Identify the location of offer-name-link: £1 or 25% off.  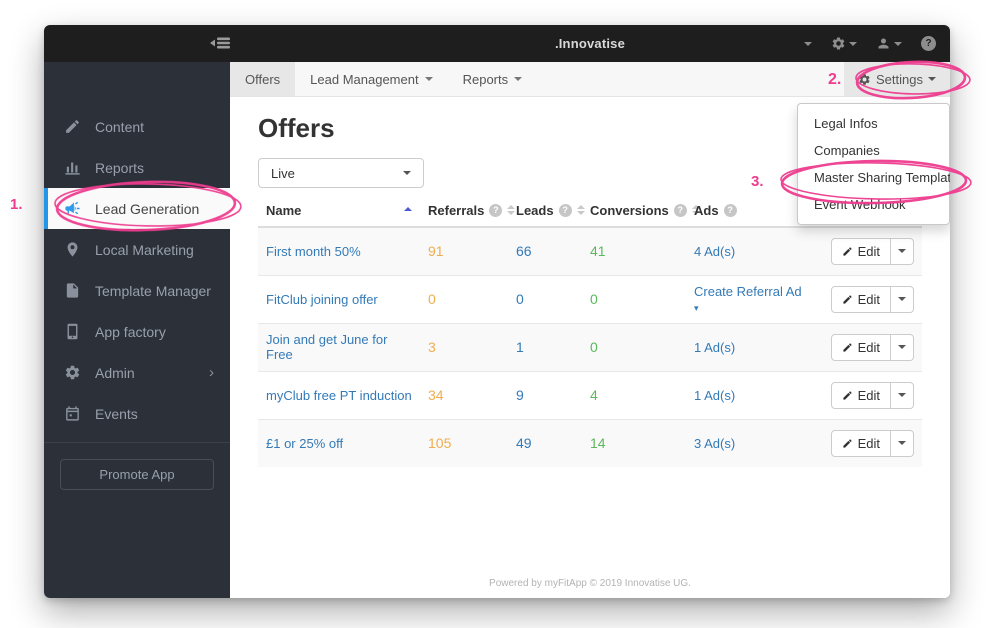
(304, 443).